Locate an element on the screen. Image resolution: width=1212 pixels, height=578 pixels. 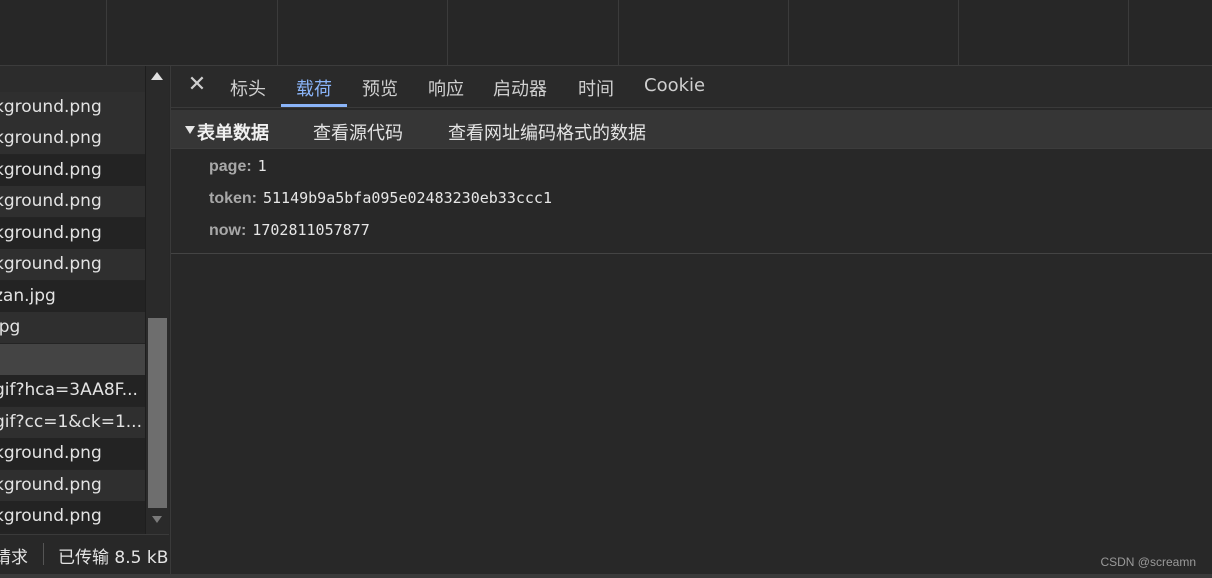
form-data-value: 1702811057877 is located at coordinates (311, 230).